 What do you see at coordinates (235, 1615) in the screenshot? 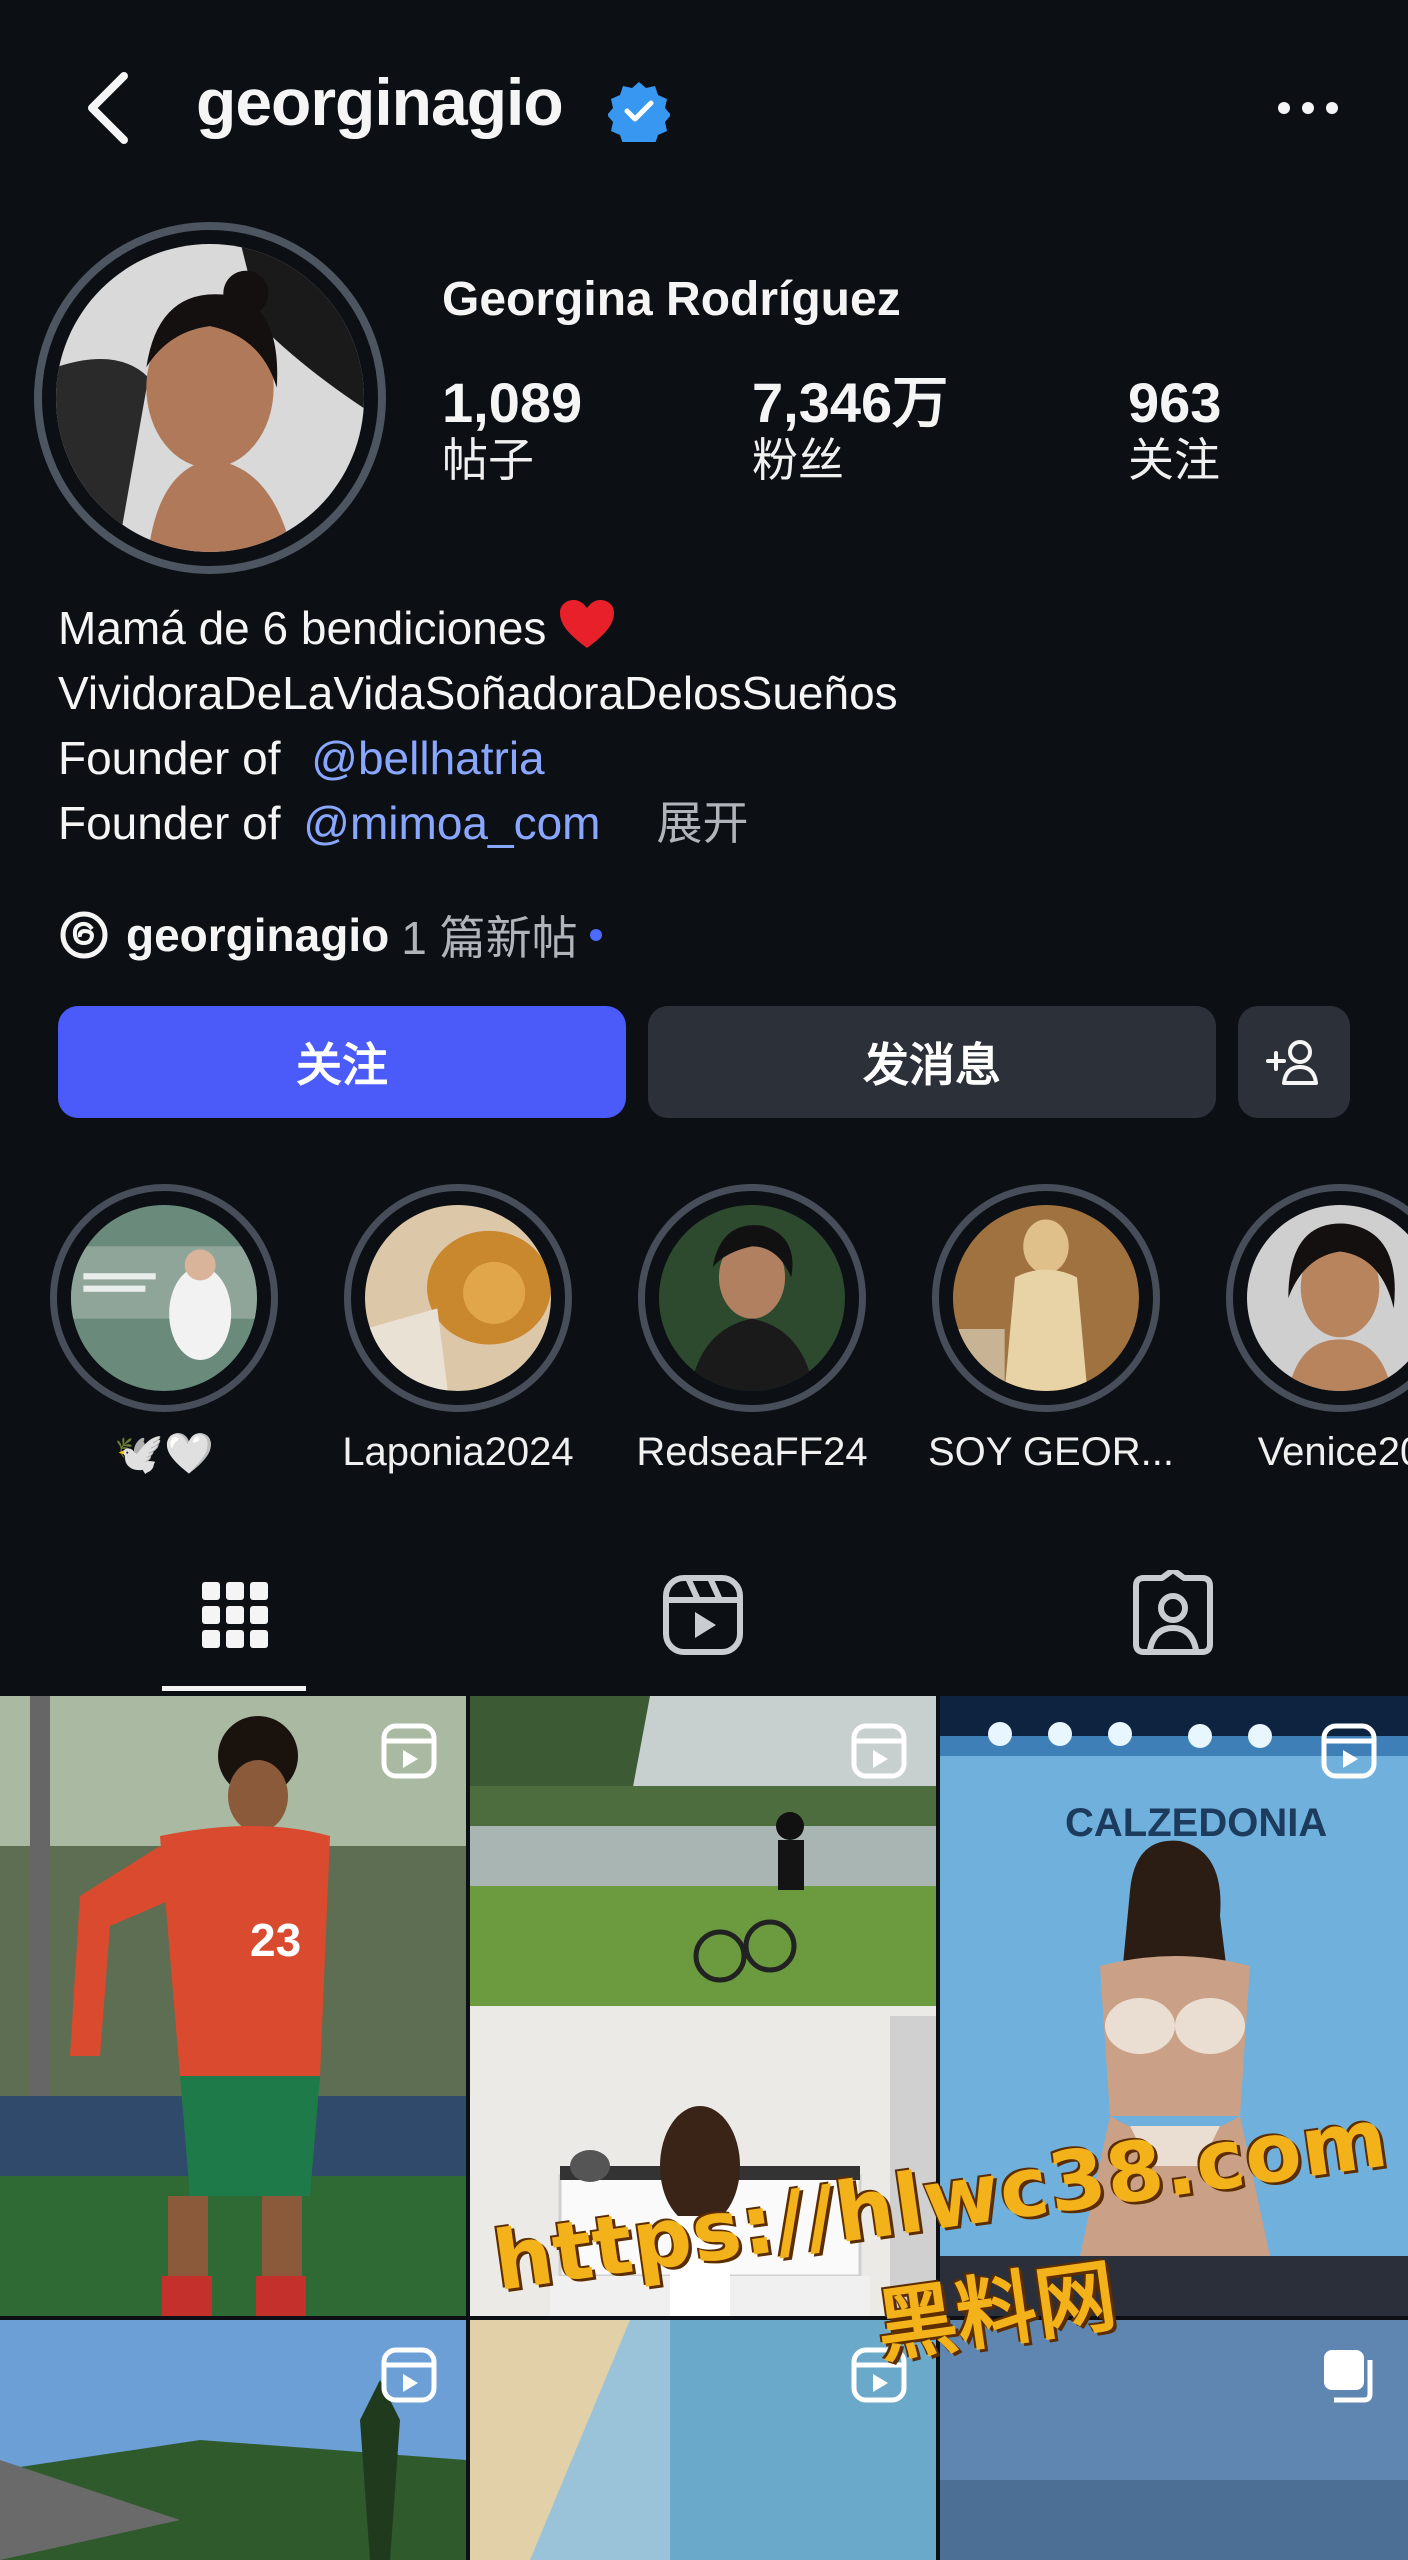
I see `grid-icon` at bounding box center [235, 1615].